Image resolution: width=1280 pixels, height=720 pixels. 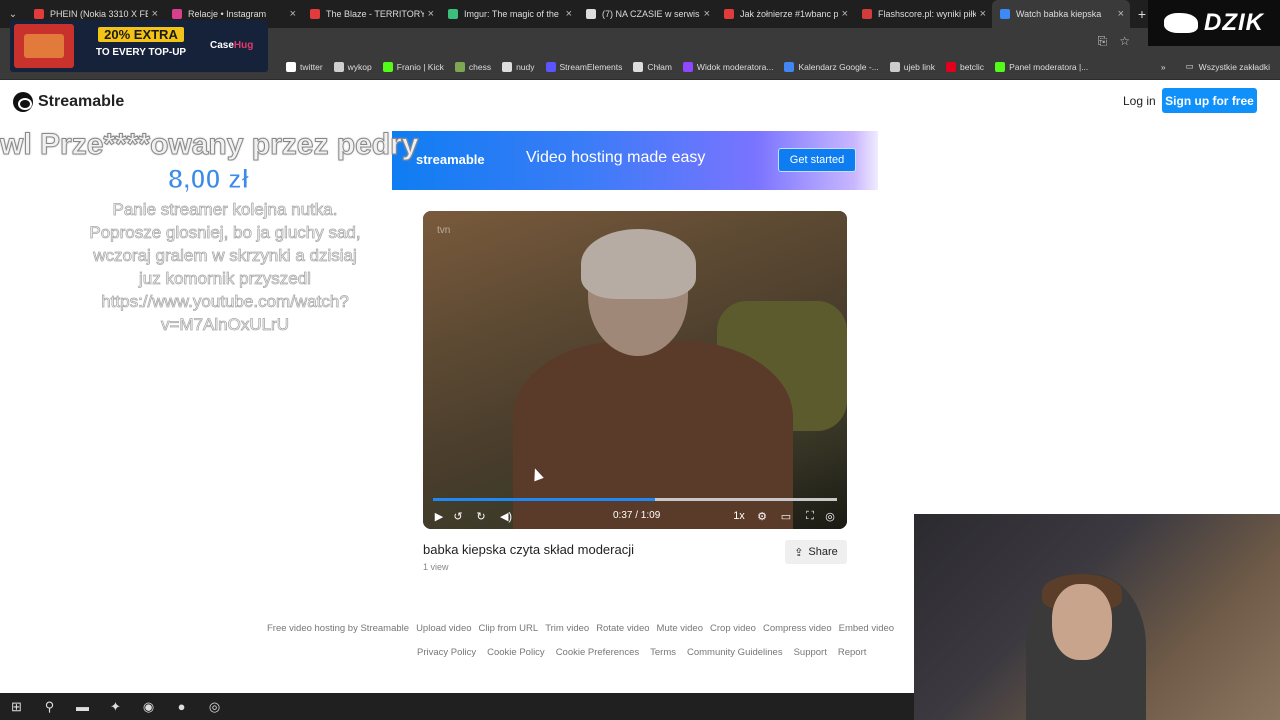 What do you see at coordinates (68, 102) in the screenshot?
I see `streamable-logo: Streamable` at bounding box center [68, 102].